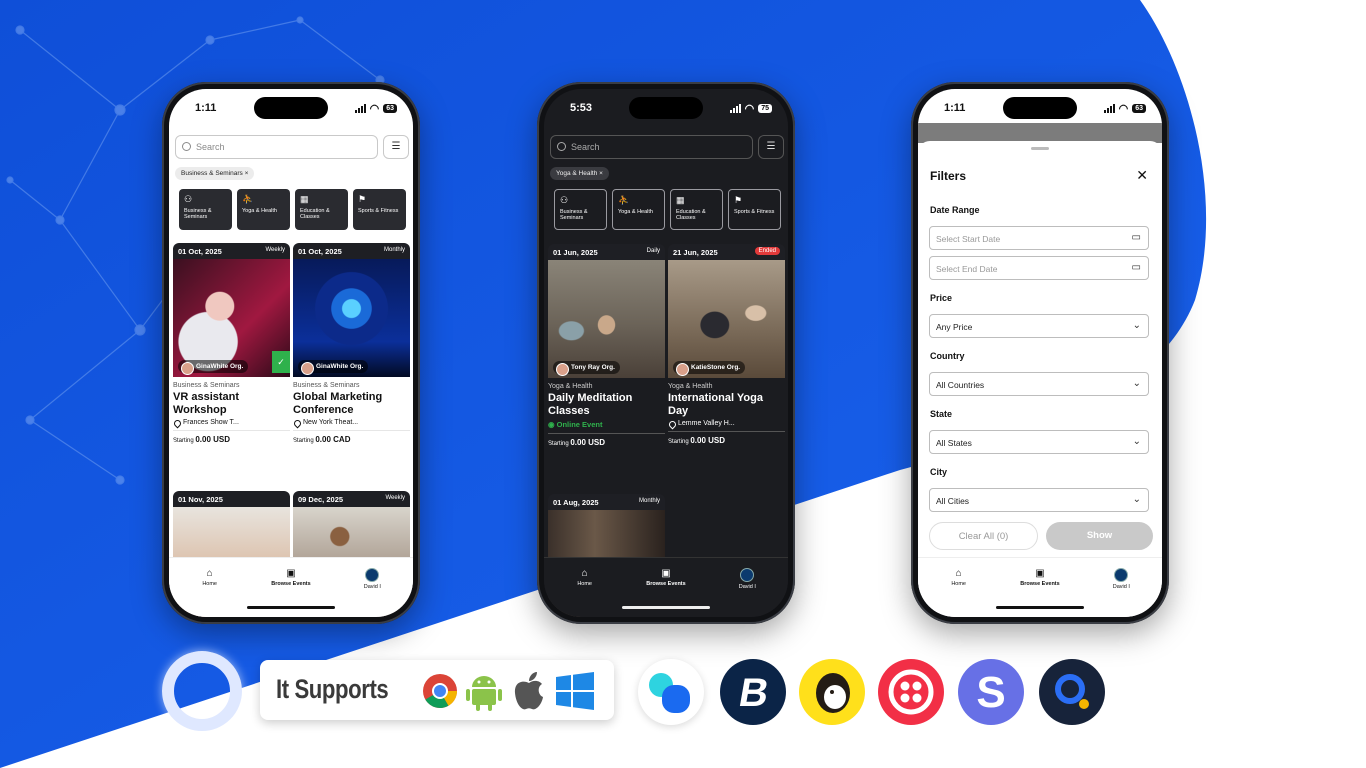 The image size is (1366, 768). Describe the element at coordinates (437, 690) in the screenshot. I see `platform-support-pill: It Supports` at that location.